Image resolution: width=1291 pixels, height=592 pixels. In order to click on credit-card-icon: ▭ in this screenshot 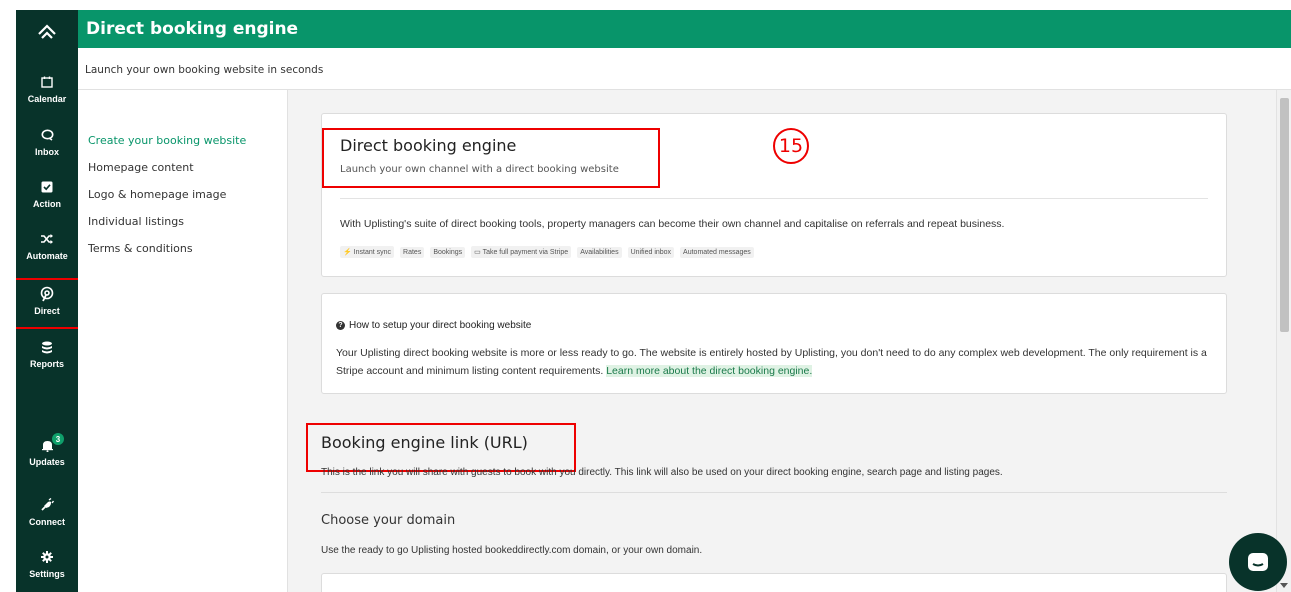, I will do `click(477, 252)`.